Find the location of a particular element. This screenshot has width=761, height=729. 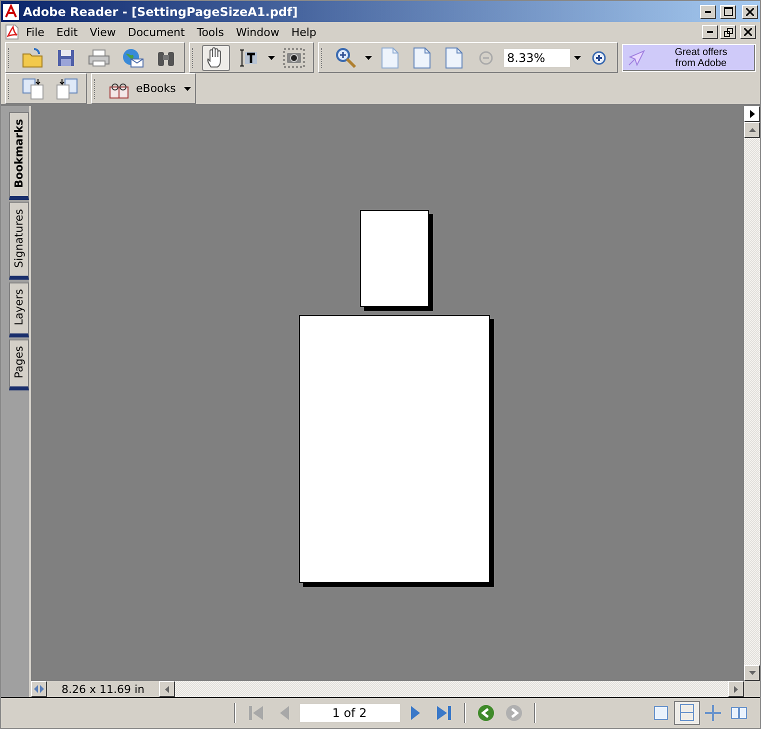

hand-tool is located at coordinates (216, 57).